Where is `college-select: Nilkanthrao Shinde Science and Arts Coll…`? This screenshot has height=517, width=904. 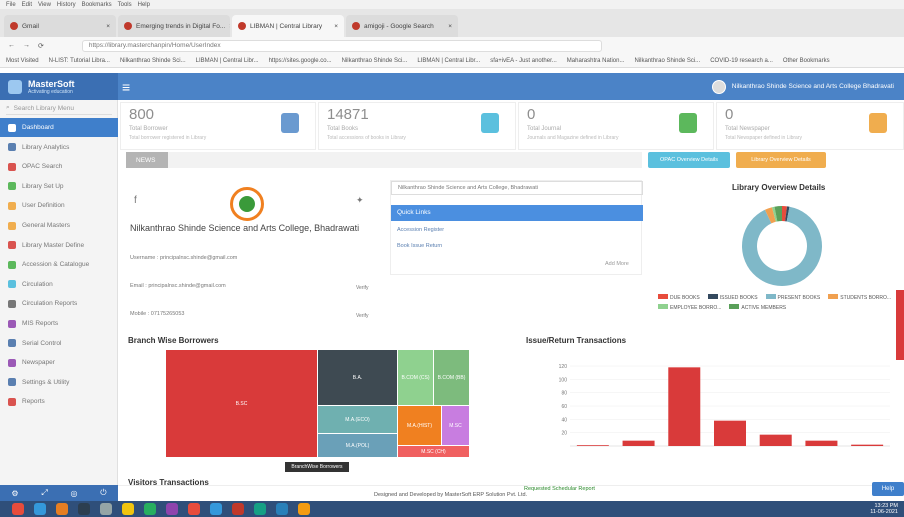
college-select: Nilkanthrao Shinde Science and Arts Coll… is located at coordinates (517, 188).